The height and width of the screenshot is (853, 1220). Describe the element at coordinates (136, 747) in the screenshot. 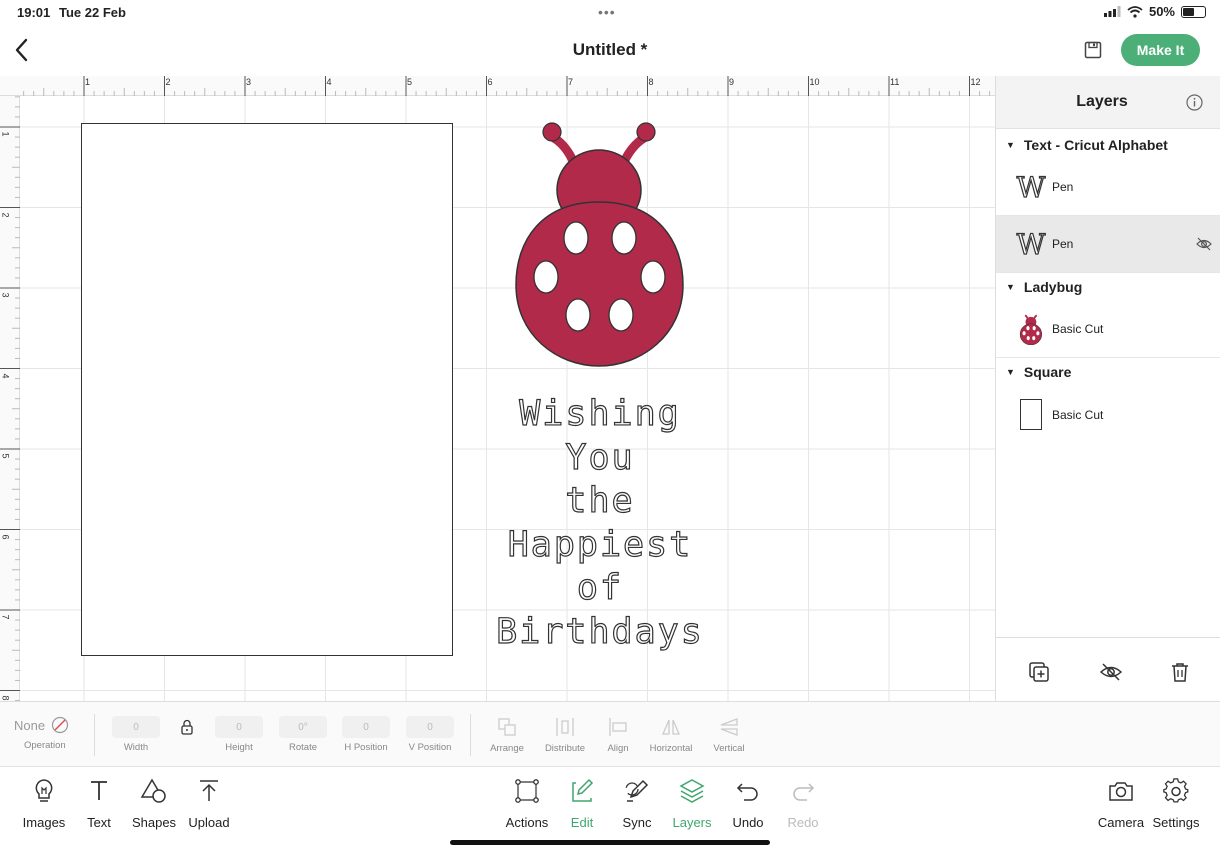

I see `width-label: Width` at that location.